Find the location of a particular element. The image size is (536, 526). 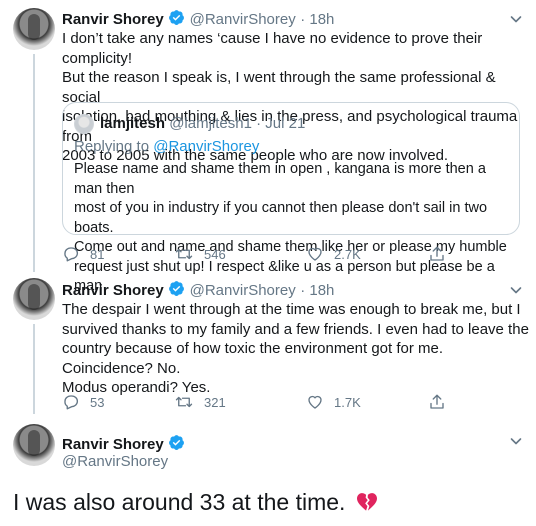

quoted-header: lamjitesh @lamjitesh1 · Jul 21 is located at coordinates (202, 123).